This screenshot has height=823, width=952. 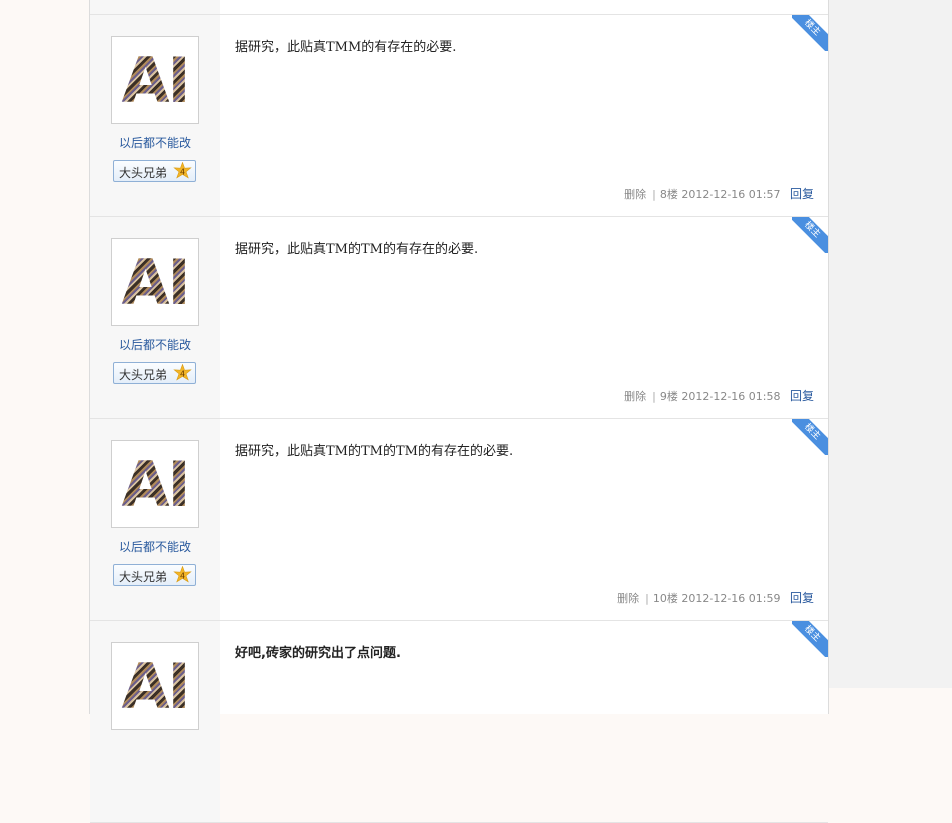 What do you see at coordinates (318, 653) in the screenshot?
I see `post-content: 好吧,砖家的研究出了点问题.` at bounding box center [318, 653].